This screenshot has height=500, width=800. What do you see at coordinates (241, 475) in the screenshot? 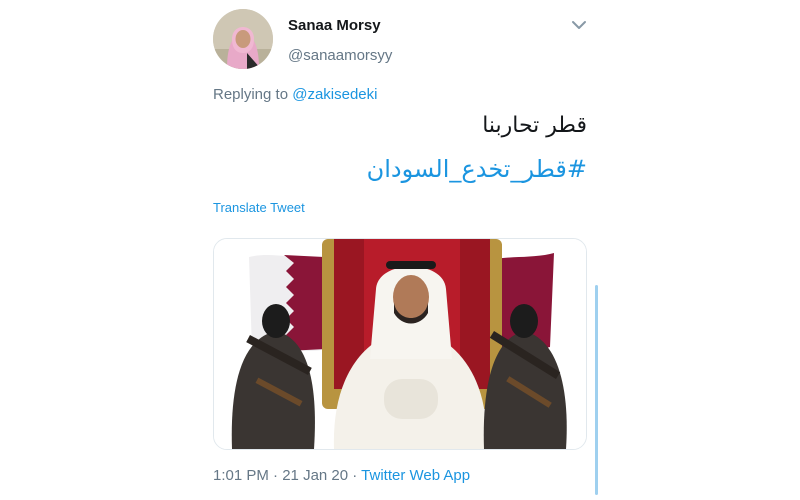
I see `tweet-time: 1:01 PM` at bounding box center [241, 475].